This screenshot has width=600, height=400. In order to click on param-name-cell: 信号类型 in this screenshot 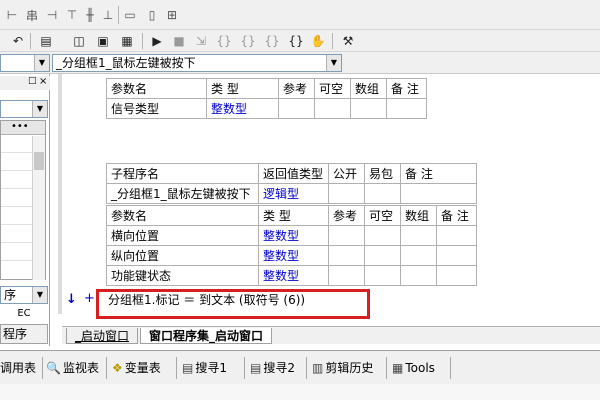, I will do `click(156, 108)`.